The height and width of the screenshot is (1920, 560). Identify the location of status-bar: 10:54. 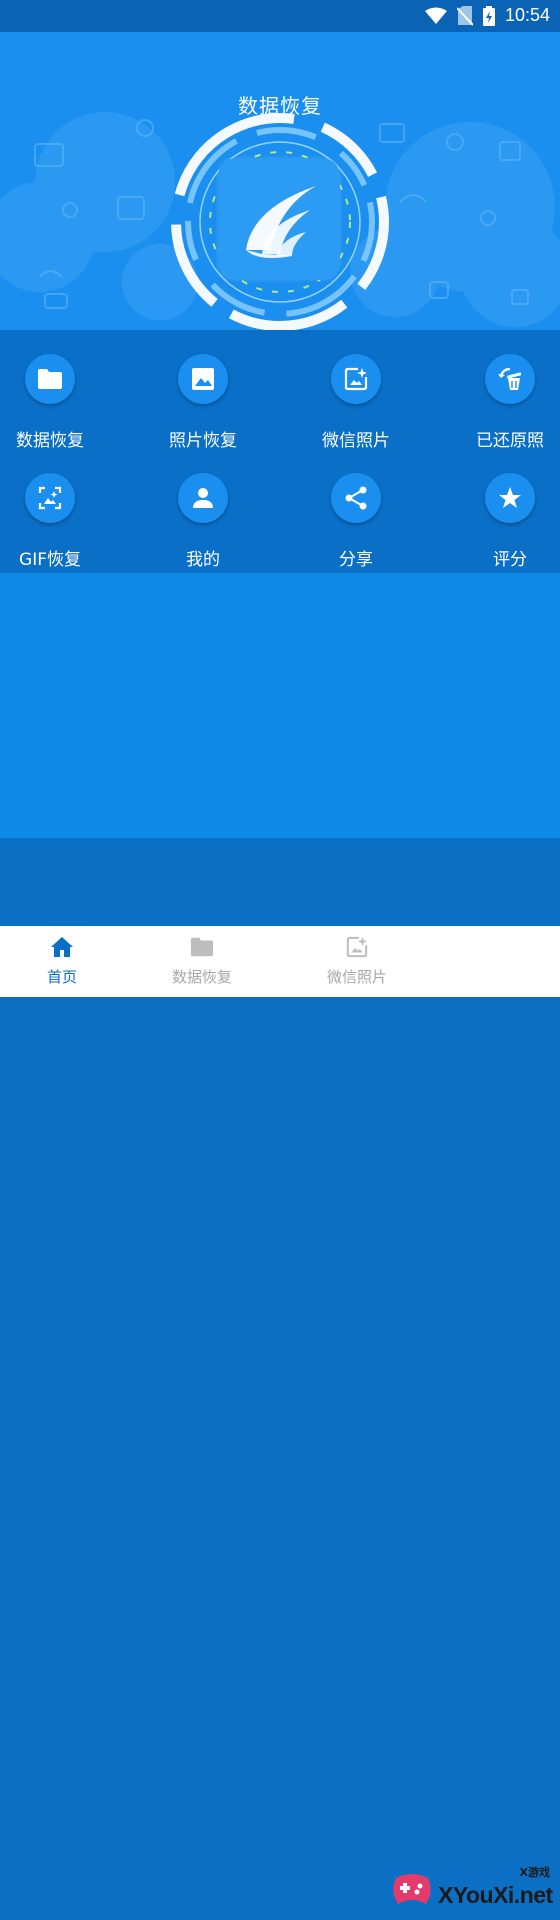
(280, 16).